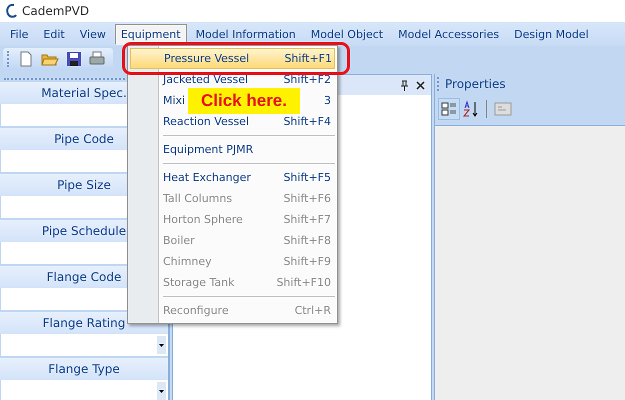  What do you see at coordinates (475, 84) in the screenshot?
I see `panel-title: Properties` at bounding box center [475, 84].